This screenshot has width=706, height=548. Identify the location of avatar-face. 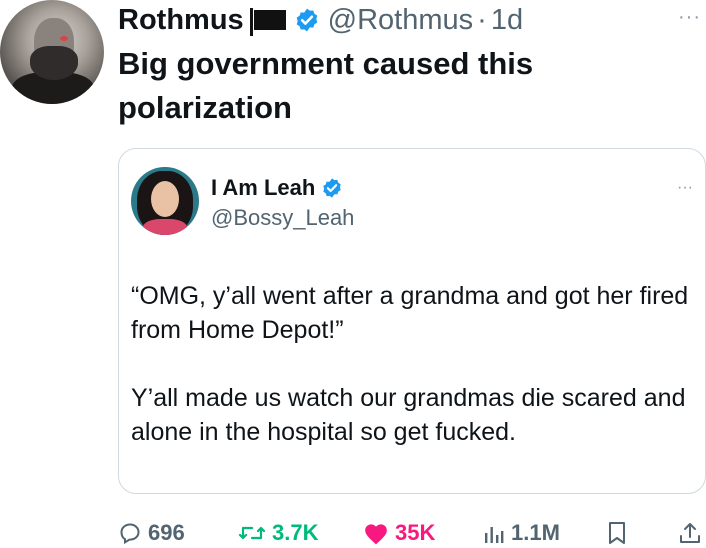
(165, 199).